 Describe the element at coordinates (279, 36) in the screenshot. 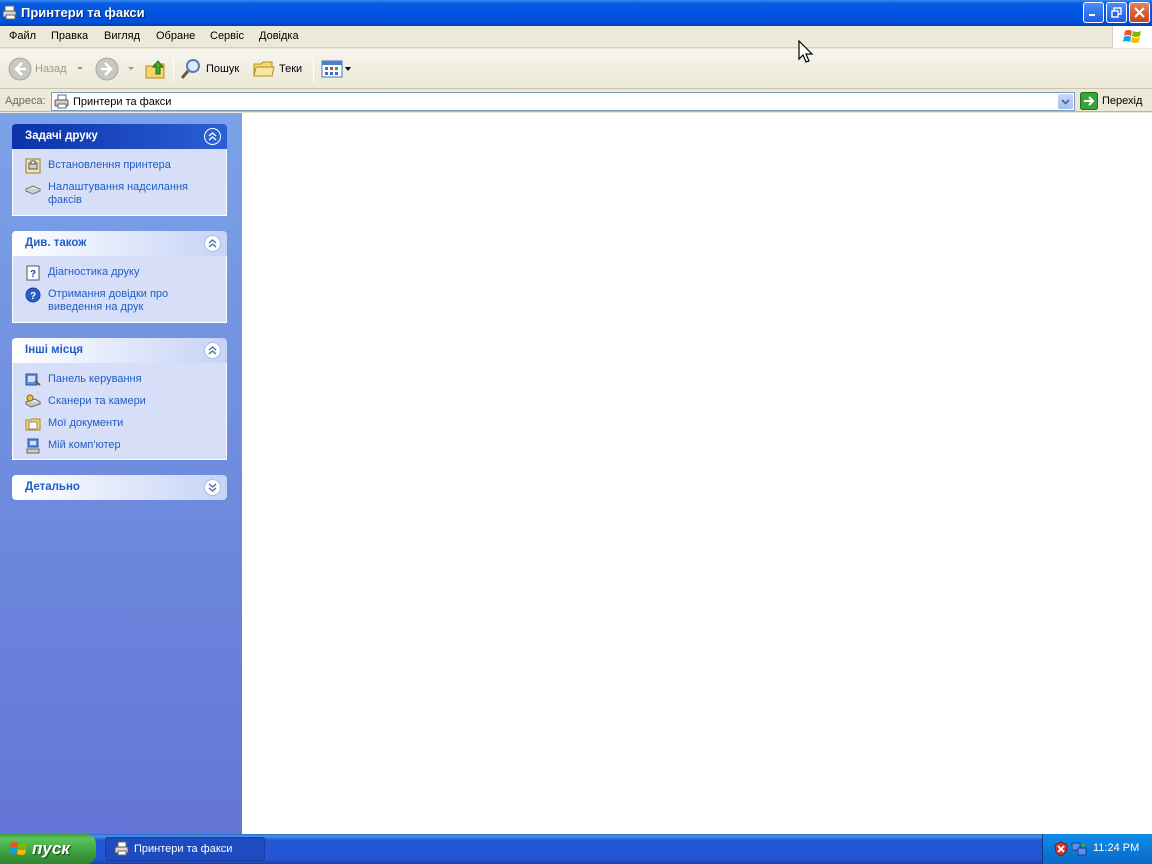

I see `menu-help: Довідка` at that location.